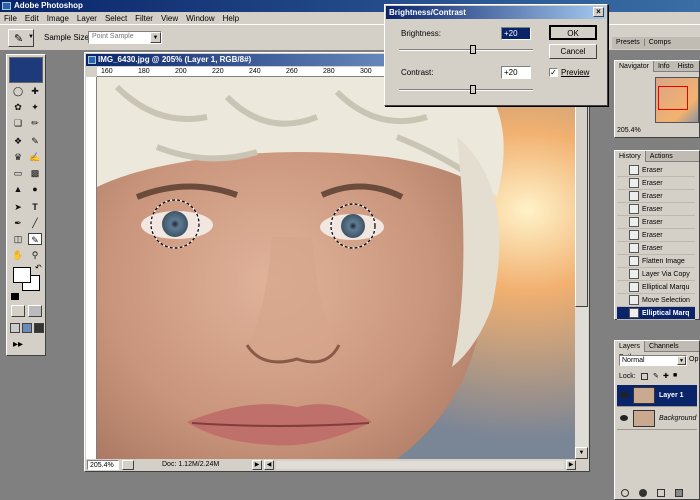 This screenshot has height=500, width=700. What do you see at coordinates (116, 18) in the screenshot?
I see `menu-select: Select` at bounding box center [116, 18].